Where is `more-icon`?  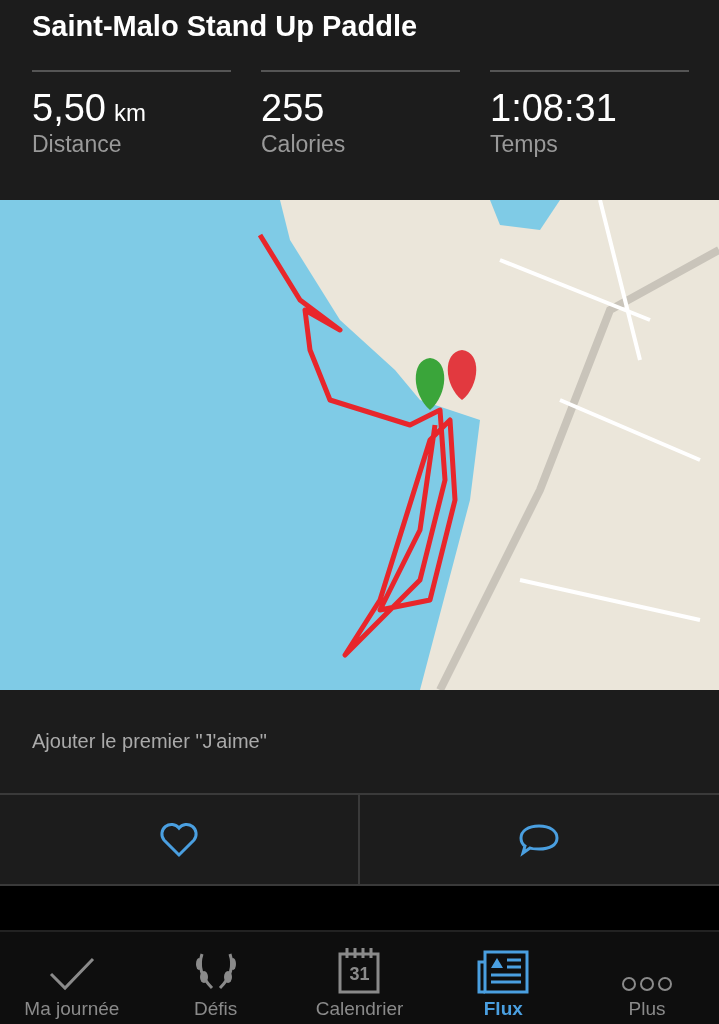 more-icon is located at coordinates (647, 984).